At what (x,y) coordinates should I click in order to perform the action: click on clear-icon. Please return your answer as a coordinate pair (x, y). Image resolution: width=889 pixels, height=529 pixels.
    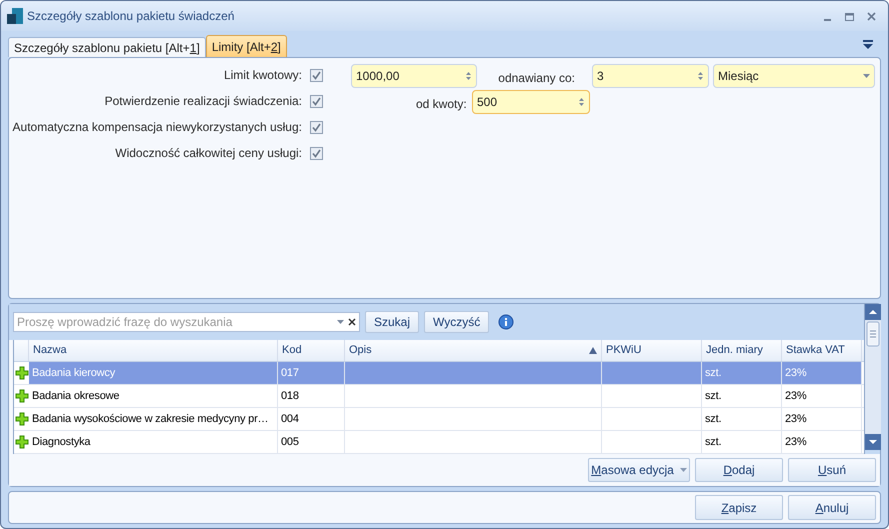
    Looking at the image, I should click on (352, 322).